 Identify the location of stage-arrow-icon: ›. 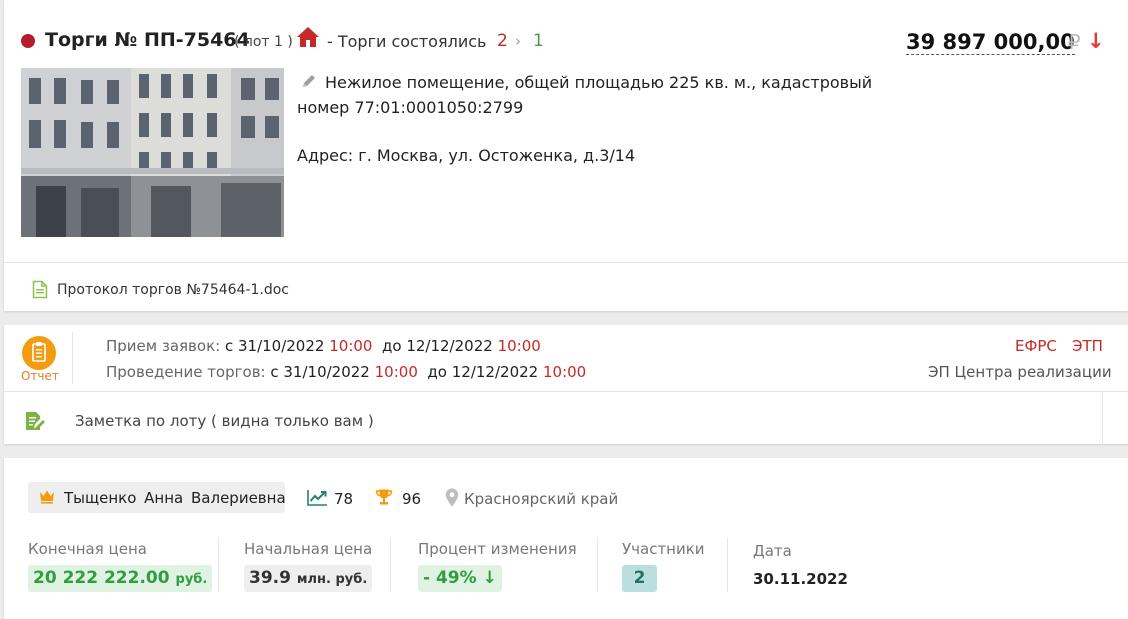
(518, 41).